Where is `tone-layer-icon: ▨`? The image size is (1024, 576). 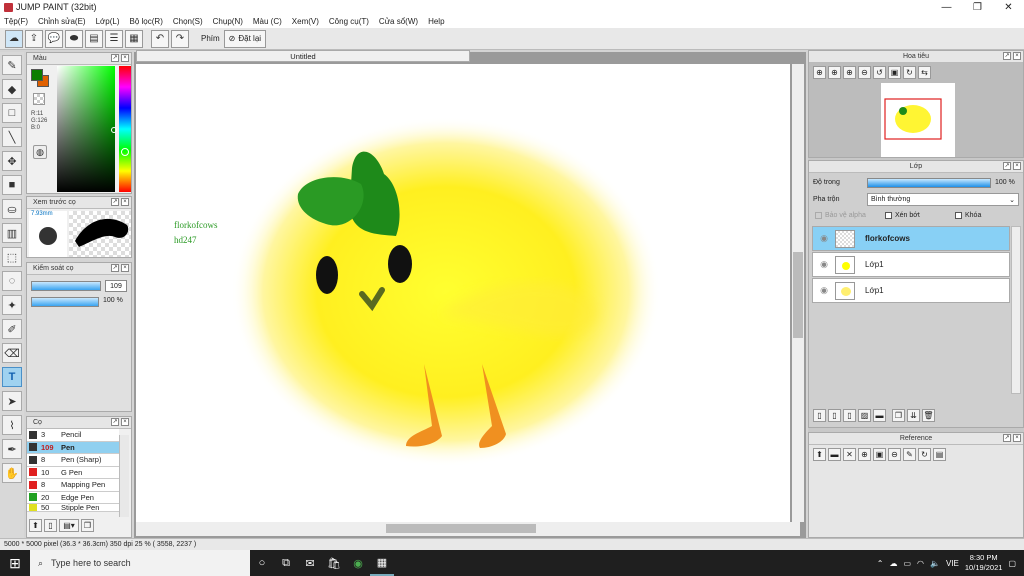
tone-layer-icon: ▨ is located at coordinates (864, 415).